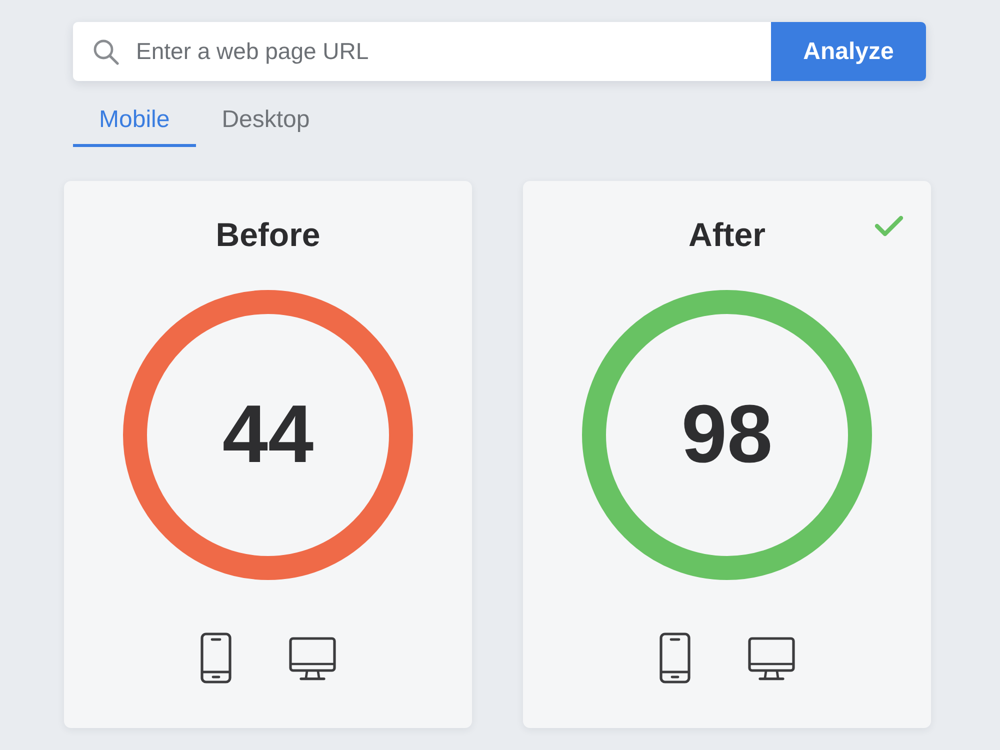 The image size is (1000, 750). Describe the element at coordinates (266, 121) in the screenshot. I see `tab: Desktop` at that location.